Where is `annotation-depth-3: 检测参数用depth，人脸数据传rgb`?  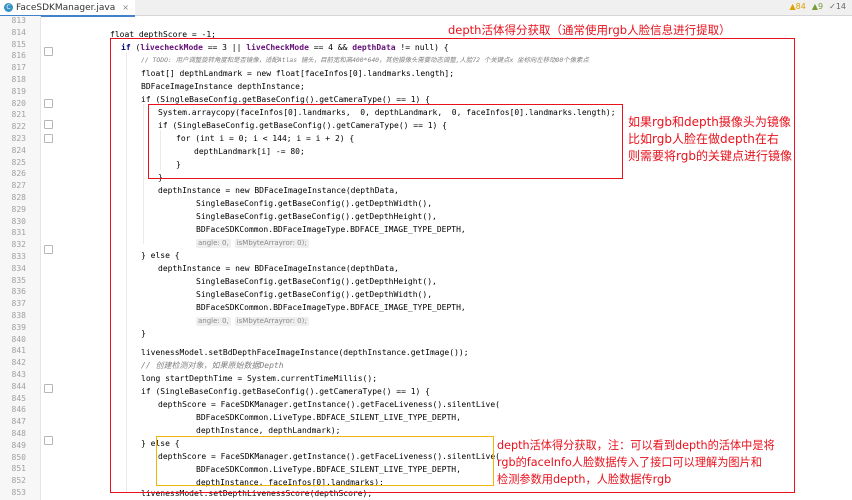
annotation-depth-3: 检测参数用depth，人脸数据传rgb is located at coordinates (584, 479).